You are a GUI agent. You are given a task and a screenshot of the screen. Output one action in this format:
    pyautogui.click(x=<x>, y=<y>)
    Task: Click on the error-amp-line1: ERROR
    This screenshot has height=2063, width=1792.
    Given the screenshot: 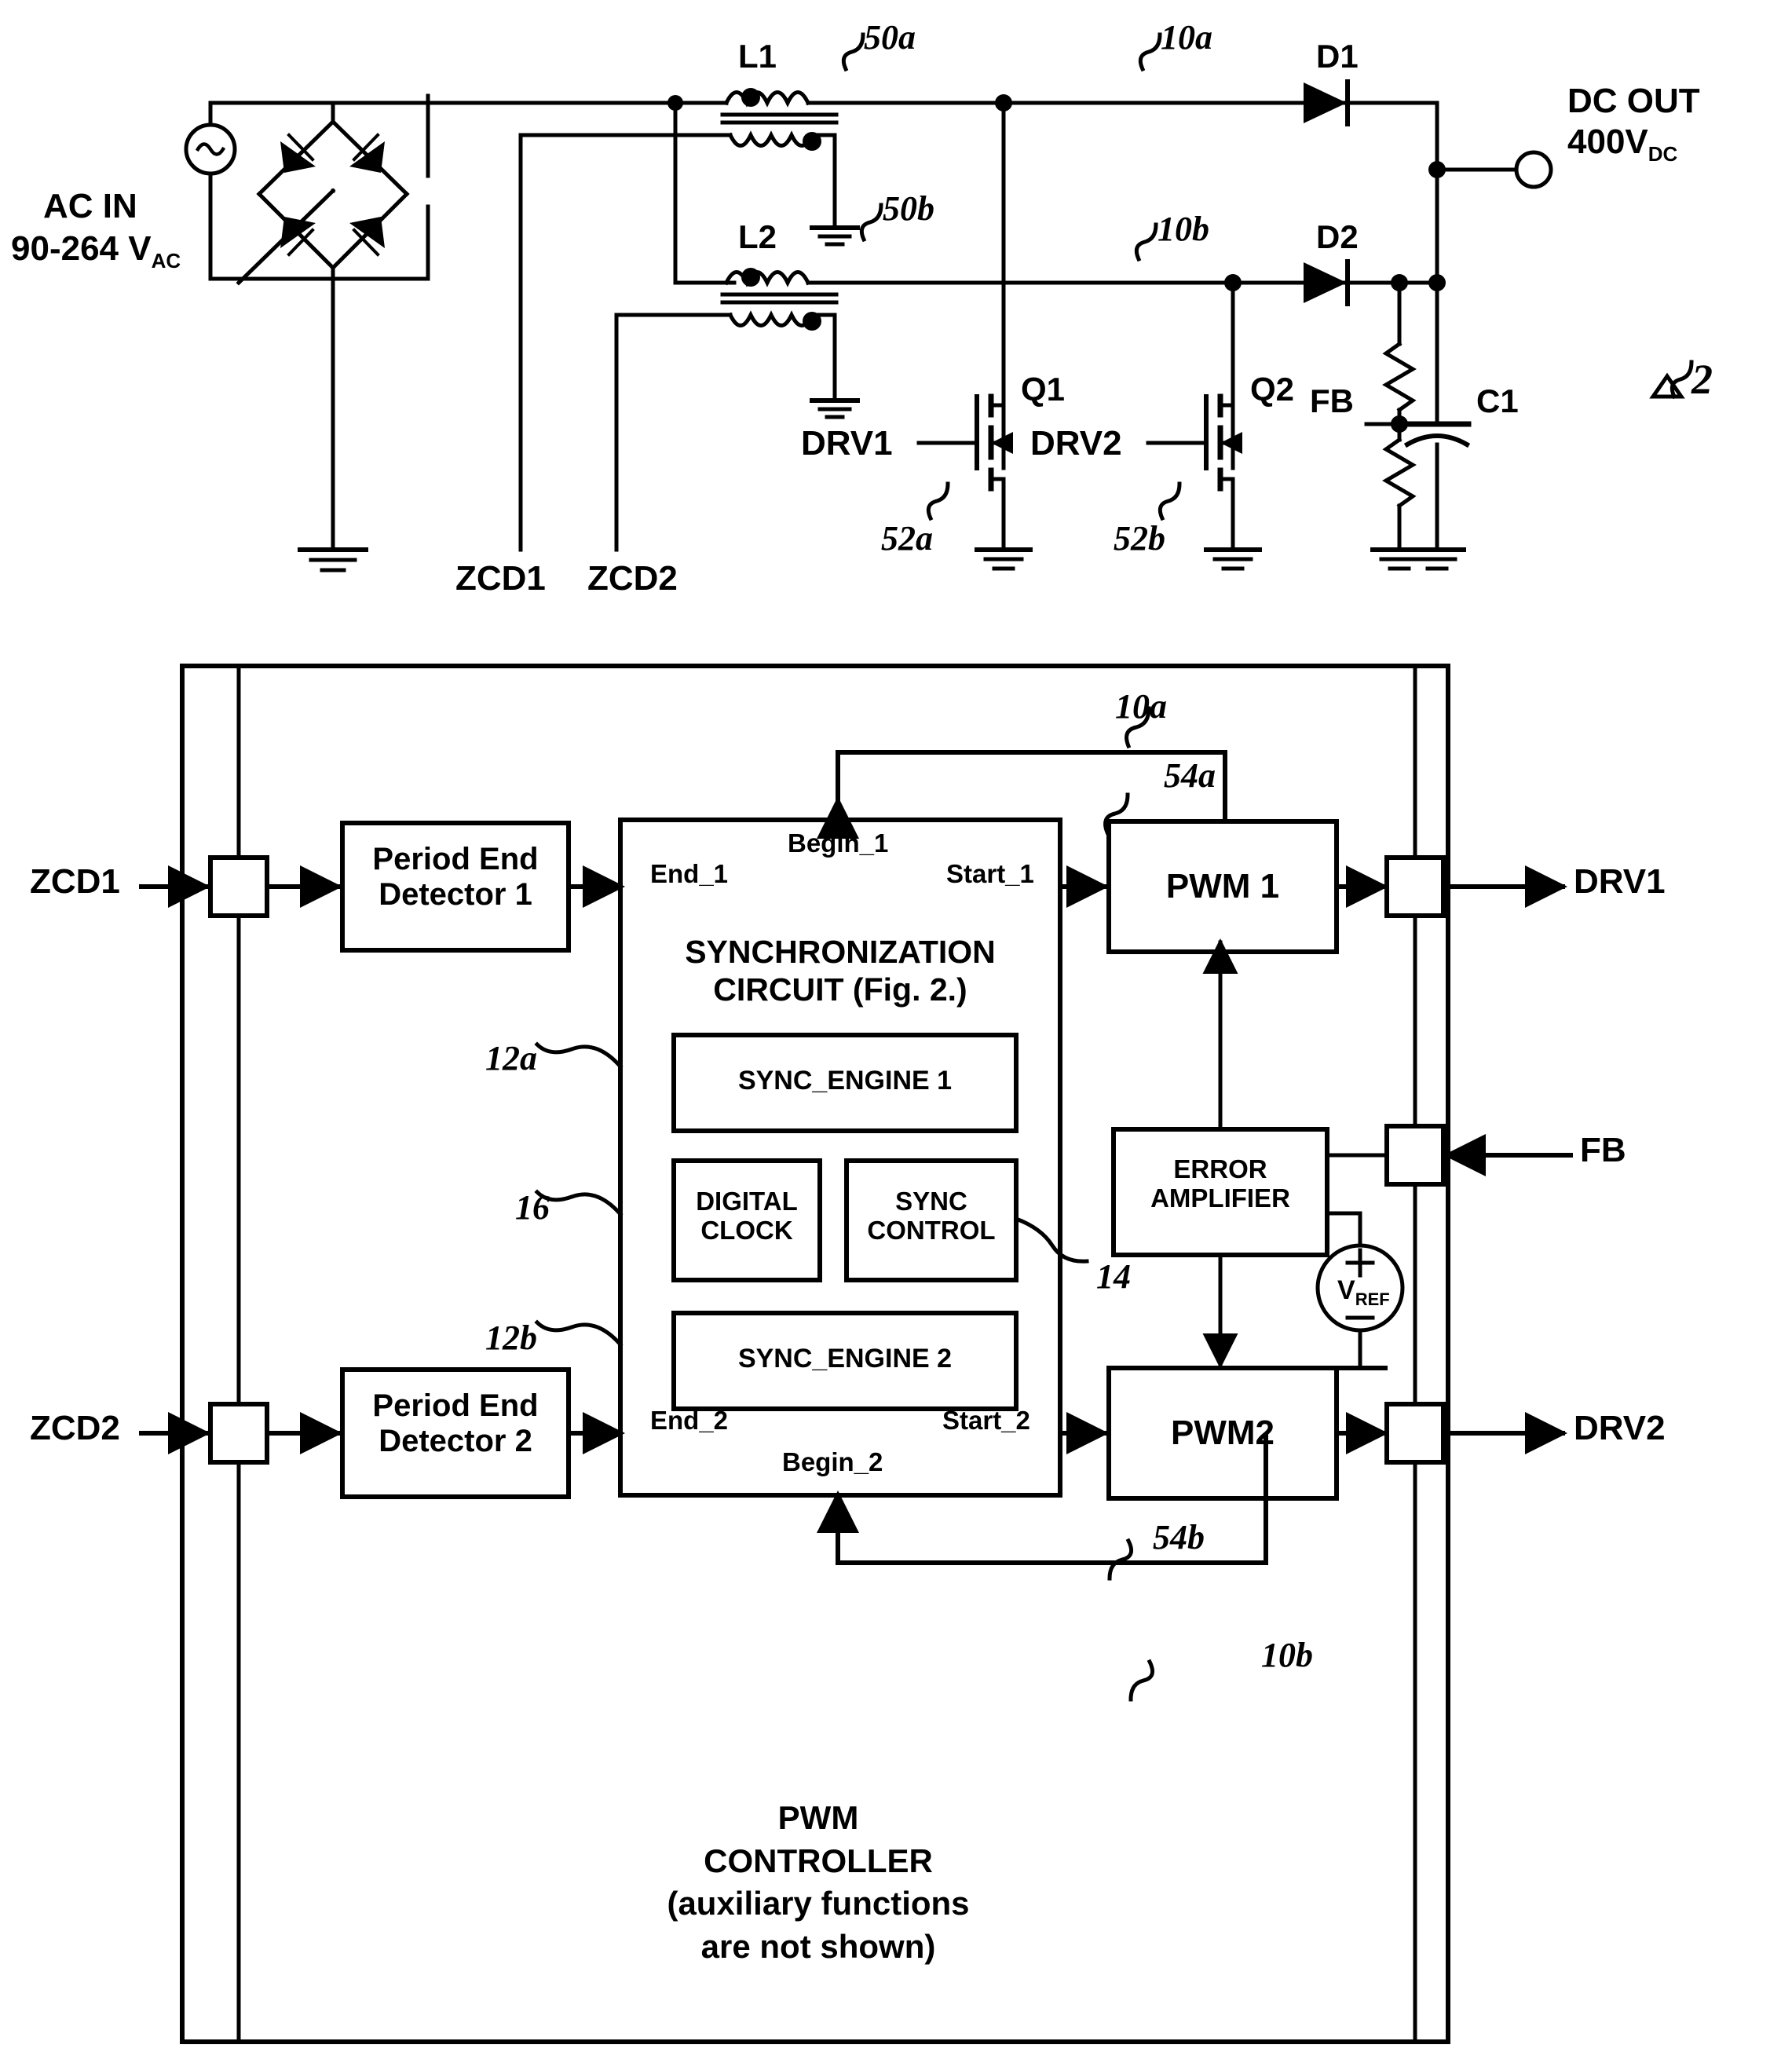 What is the action you would take?
    pyautogui.click(x=1220, y=1168)
    